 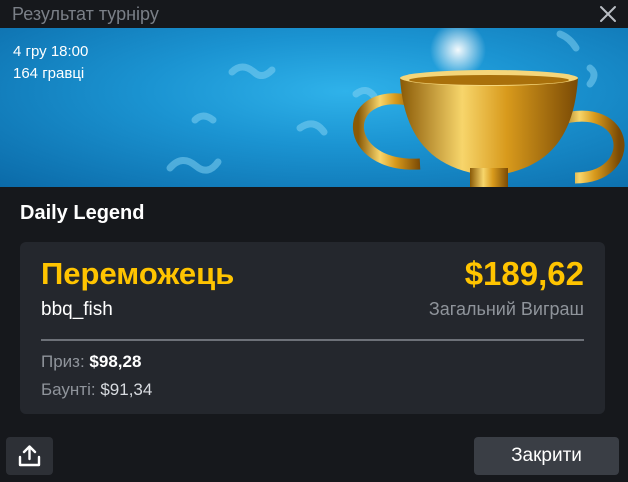 I want to click on bounty-row: Баунті: $91,34, so click(x=96, y=390).